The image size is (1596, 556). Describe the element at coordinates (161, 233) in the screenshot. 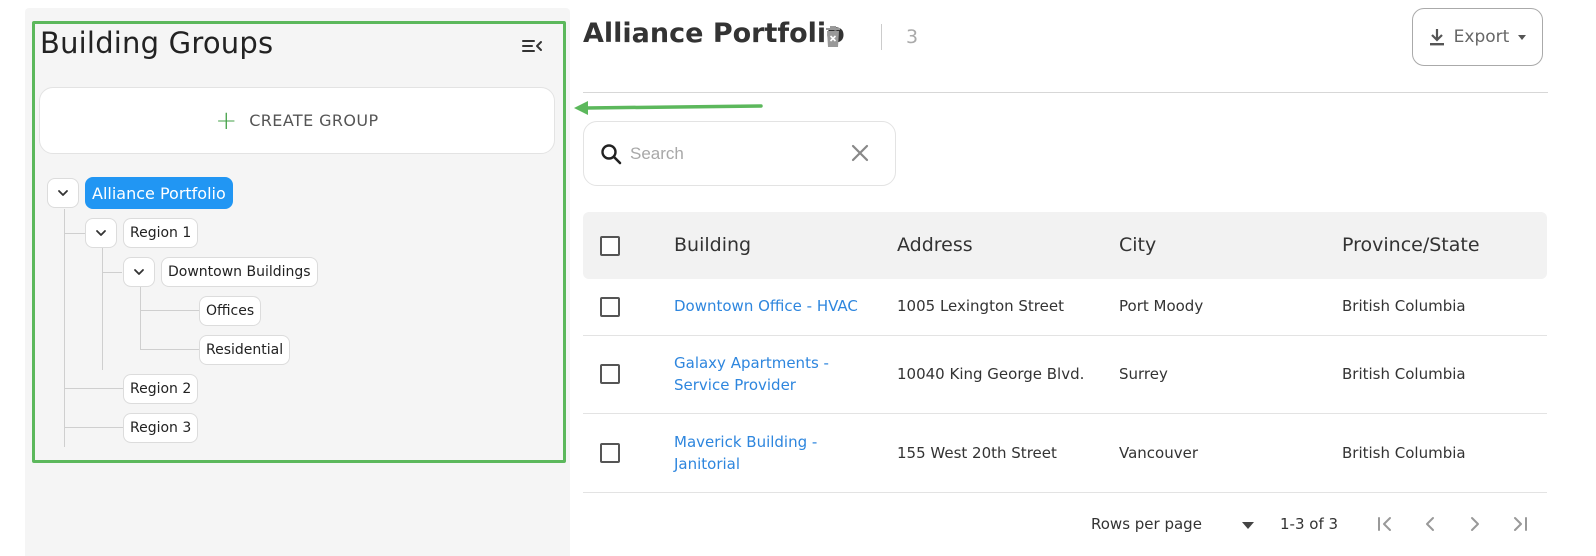

I see `tree-node-region-1: Region 1` at that location.